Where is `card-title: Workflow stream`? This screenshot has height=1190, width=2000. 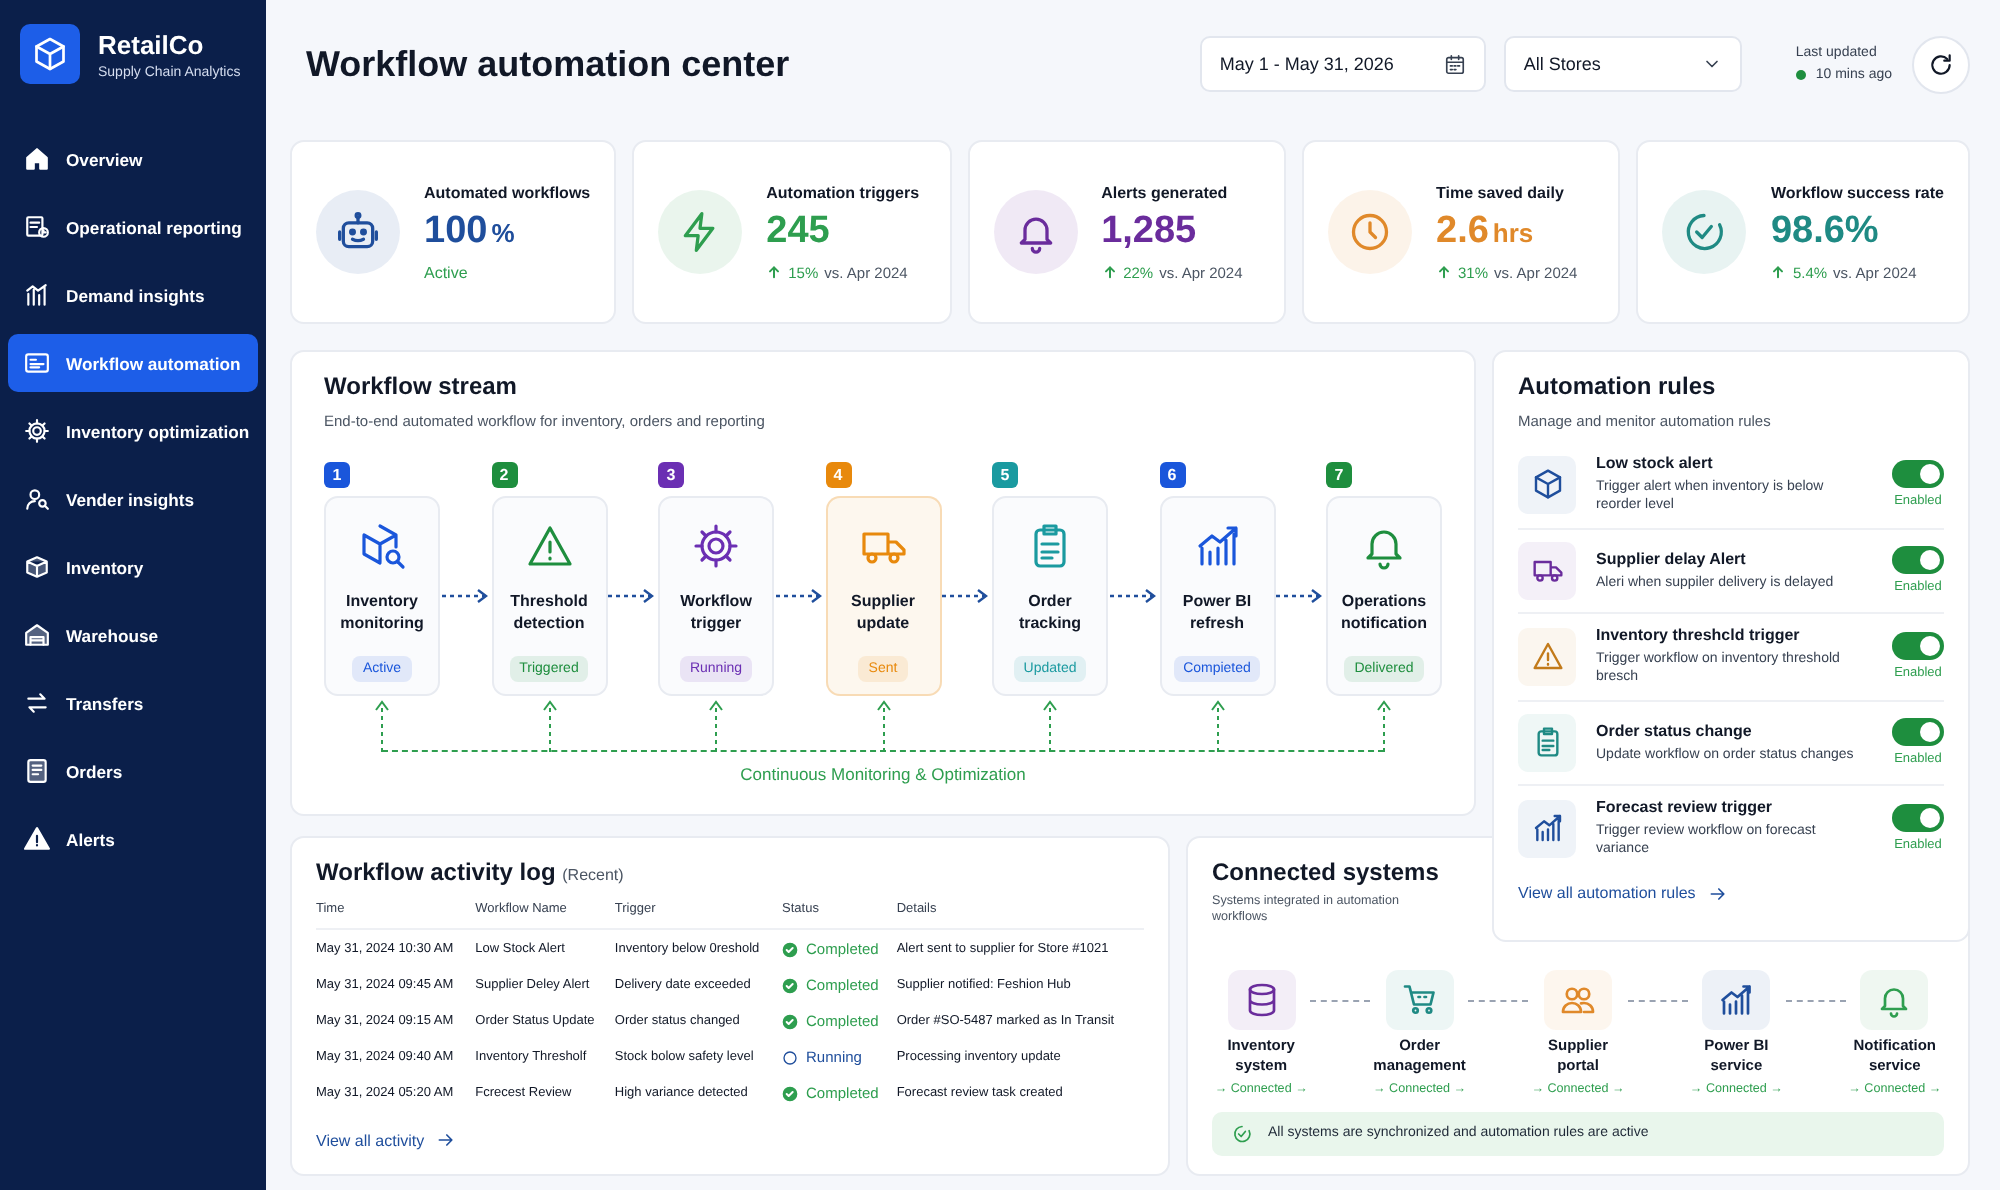 card-title: Workflow stream is located at coordinates (421, 386).